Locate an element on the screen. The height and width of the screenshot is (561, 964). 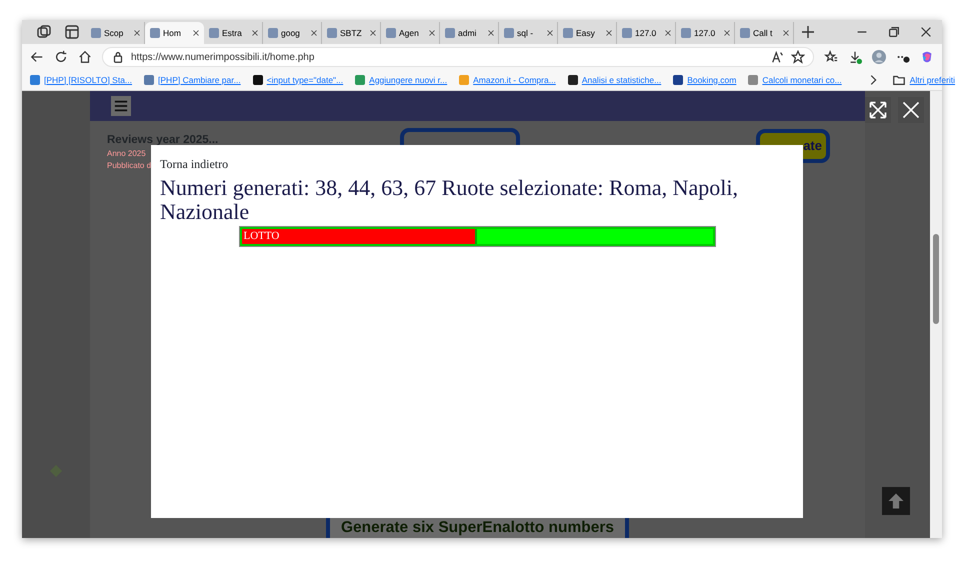
review-year: Anno 2025 is located at coordinates (126, 154).